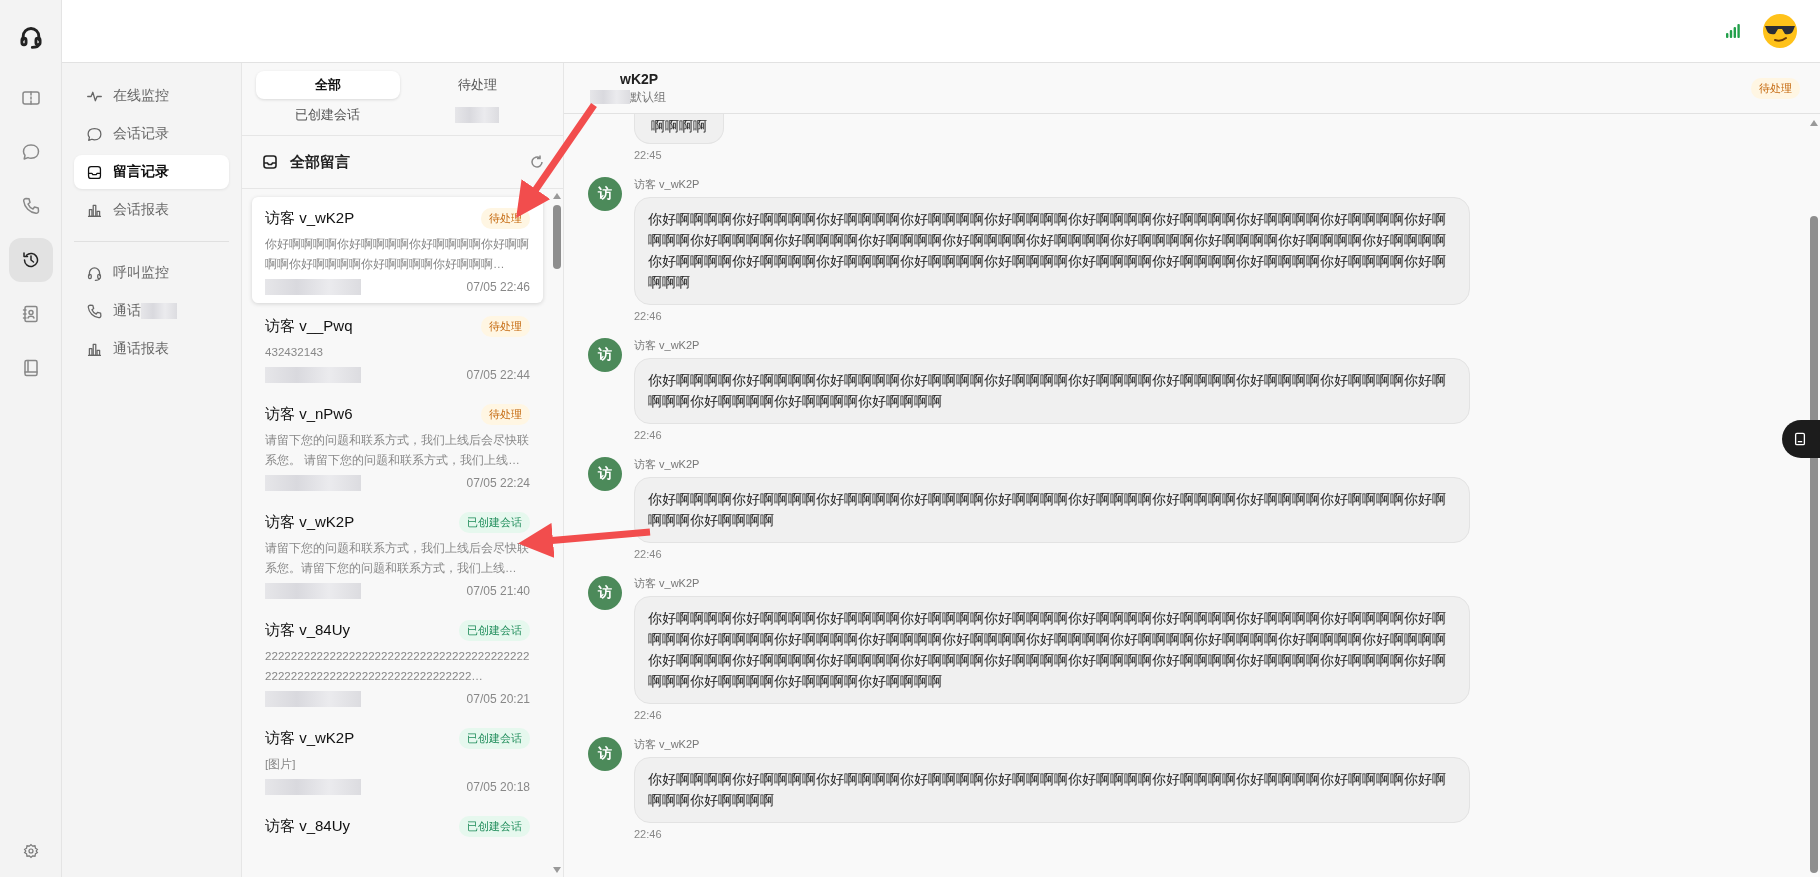  What do you see at coordinates (151, 311) in the screenshot?
I see `nav-item: 通话` at bounding box center [151, 311].